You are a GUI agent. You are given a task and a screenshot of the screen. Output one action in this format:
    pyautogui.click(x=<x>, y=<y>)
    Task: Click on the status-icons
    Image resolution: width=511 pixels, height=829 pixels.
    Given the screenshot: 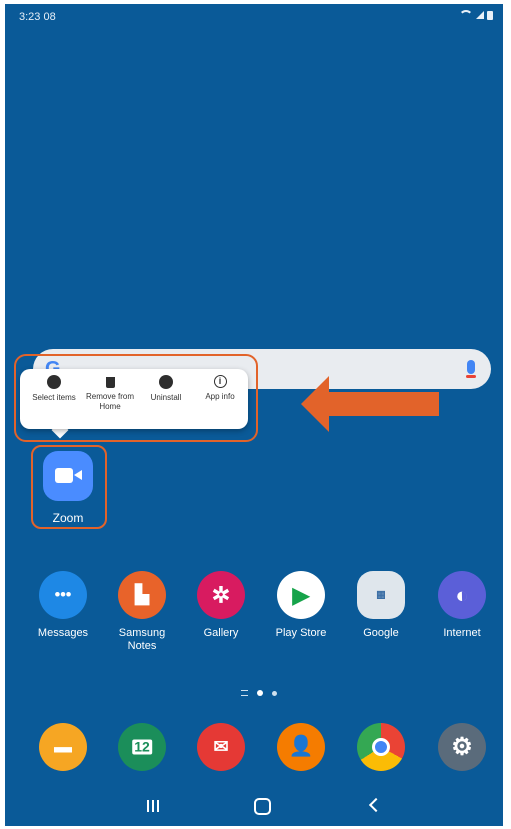 What is the action you would take?
    pyautogui.click(x=476, y=15)
    